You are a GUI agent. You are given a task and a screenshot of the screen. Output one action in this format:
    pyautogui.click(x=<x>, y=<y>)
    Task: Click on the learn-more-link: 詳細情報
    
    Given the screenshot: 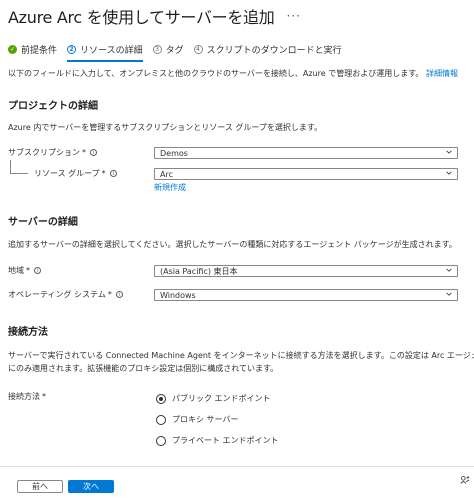 What is the action you would take?
    pyautogui.click(x=442, y=73)
    